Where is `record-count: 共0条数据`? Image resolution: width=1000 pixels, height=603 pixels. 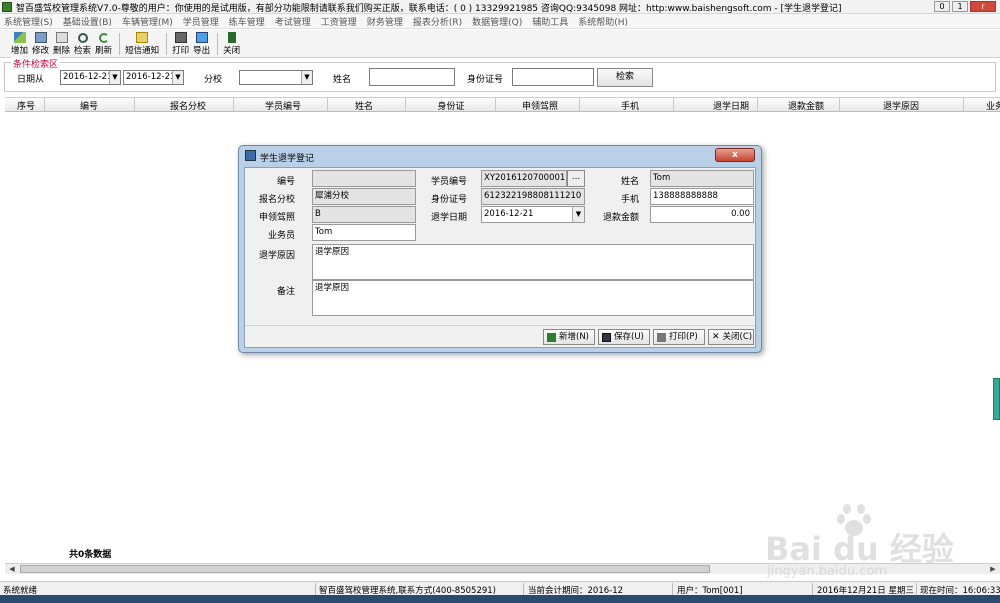
record-count: 共0条数据 is located at coordinates (90, 555).